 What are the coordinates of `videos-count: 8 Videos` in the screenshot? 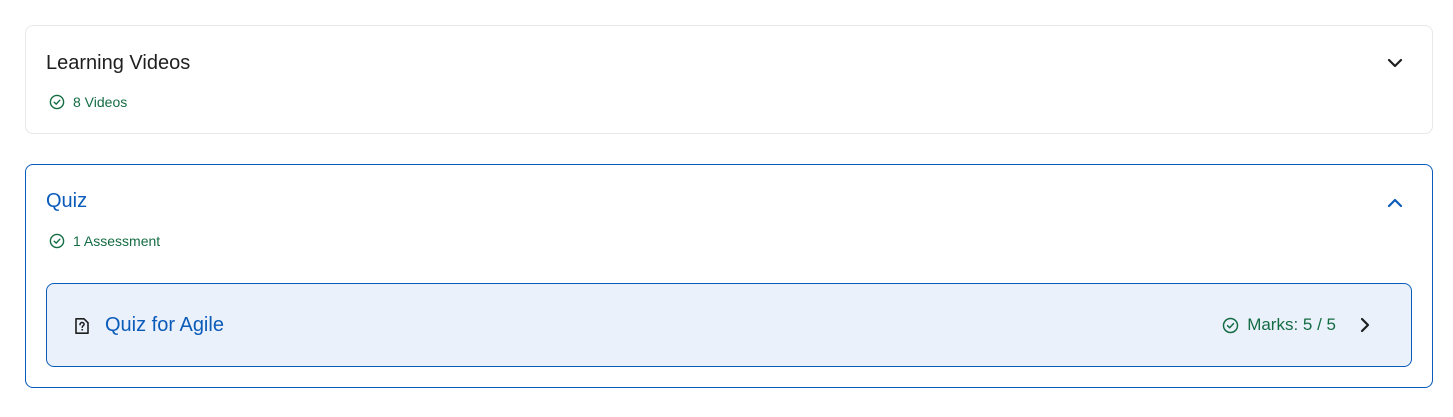 It's located at (88, 102).